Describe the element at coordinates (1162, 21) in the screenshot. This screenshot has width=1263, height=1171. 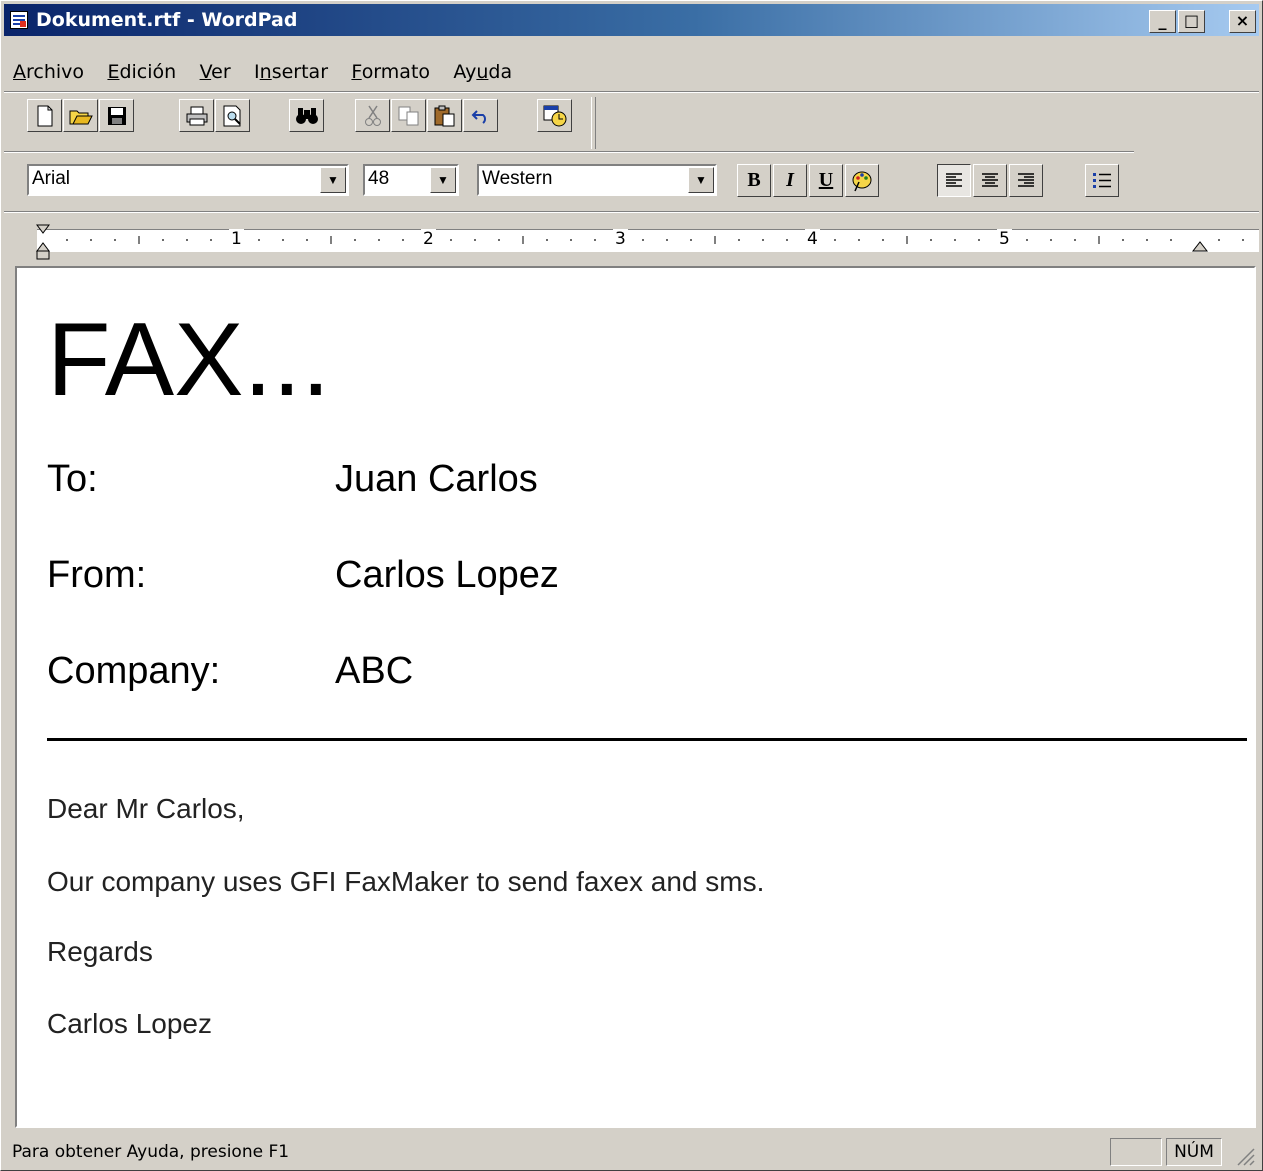
I see `minimize-button: _` at that location.